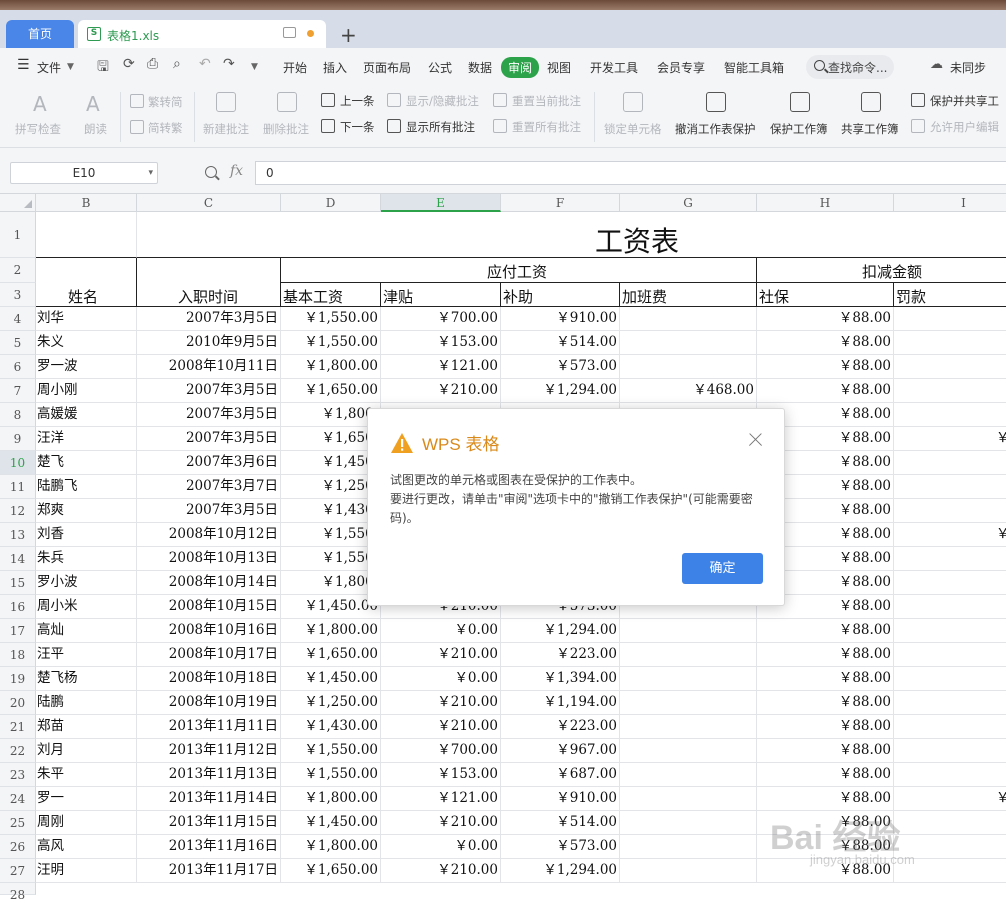  I want to click on row-header-2: 2, so click(18, 270).